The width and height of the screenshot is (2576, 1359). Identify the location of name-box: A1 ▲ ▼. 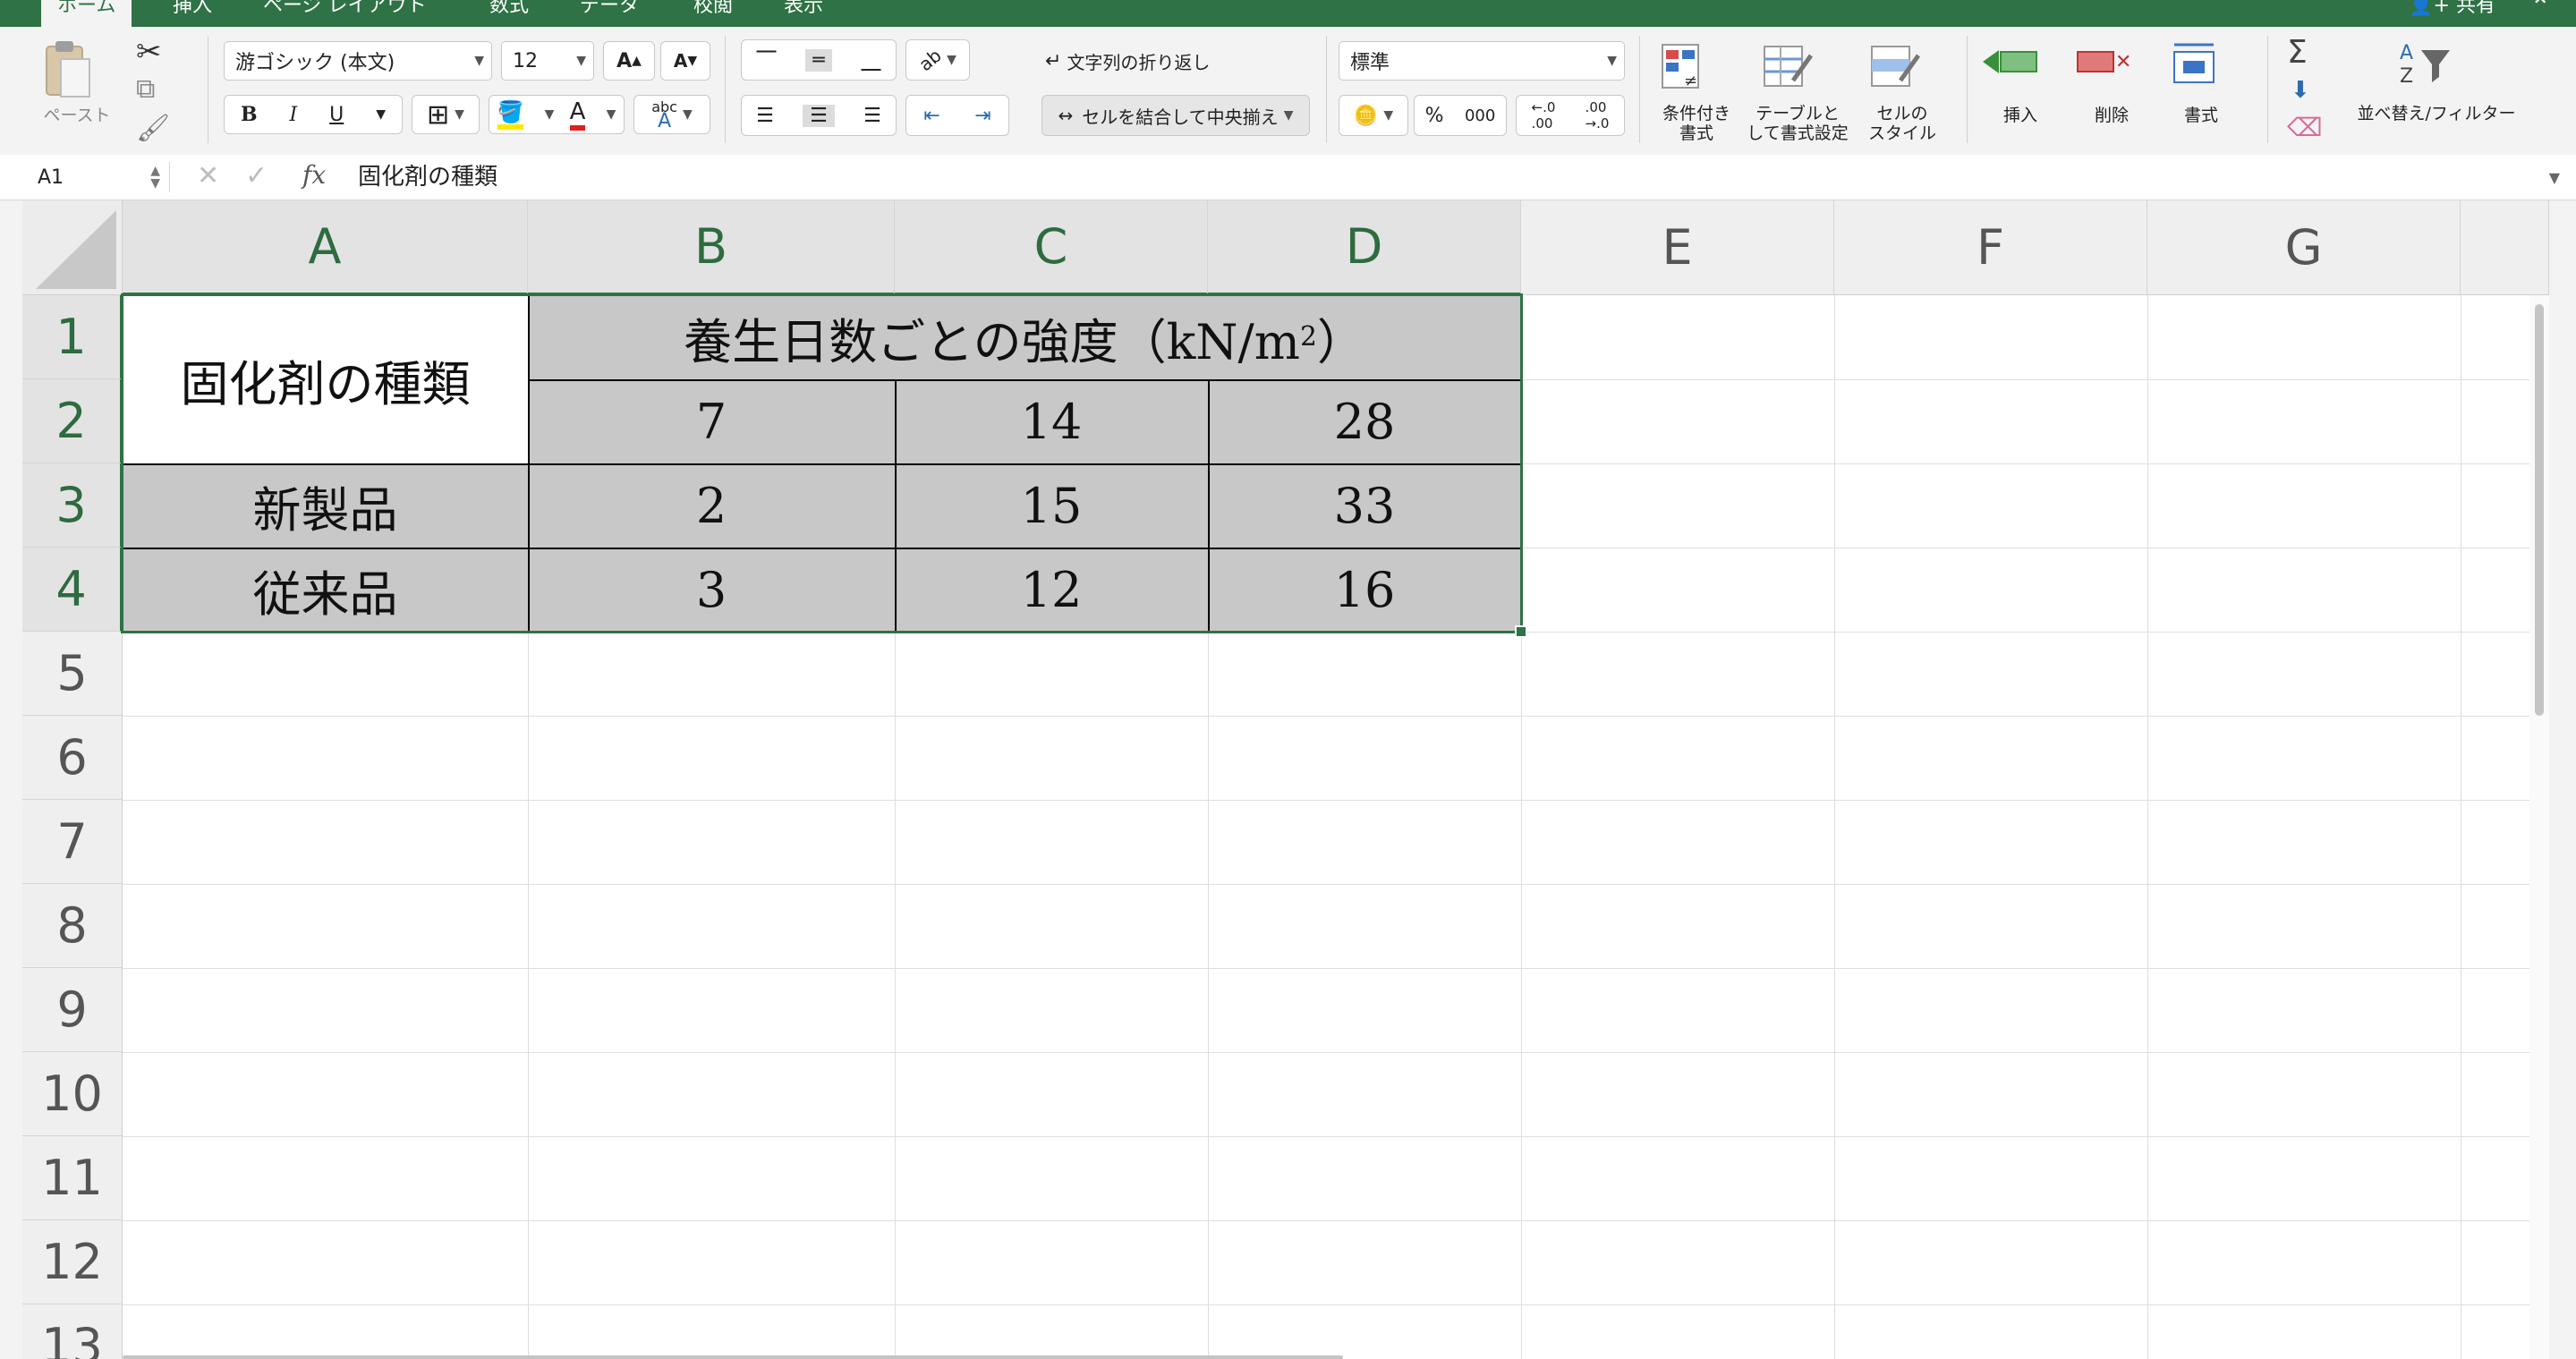
(95, 177).